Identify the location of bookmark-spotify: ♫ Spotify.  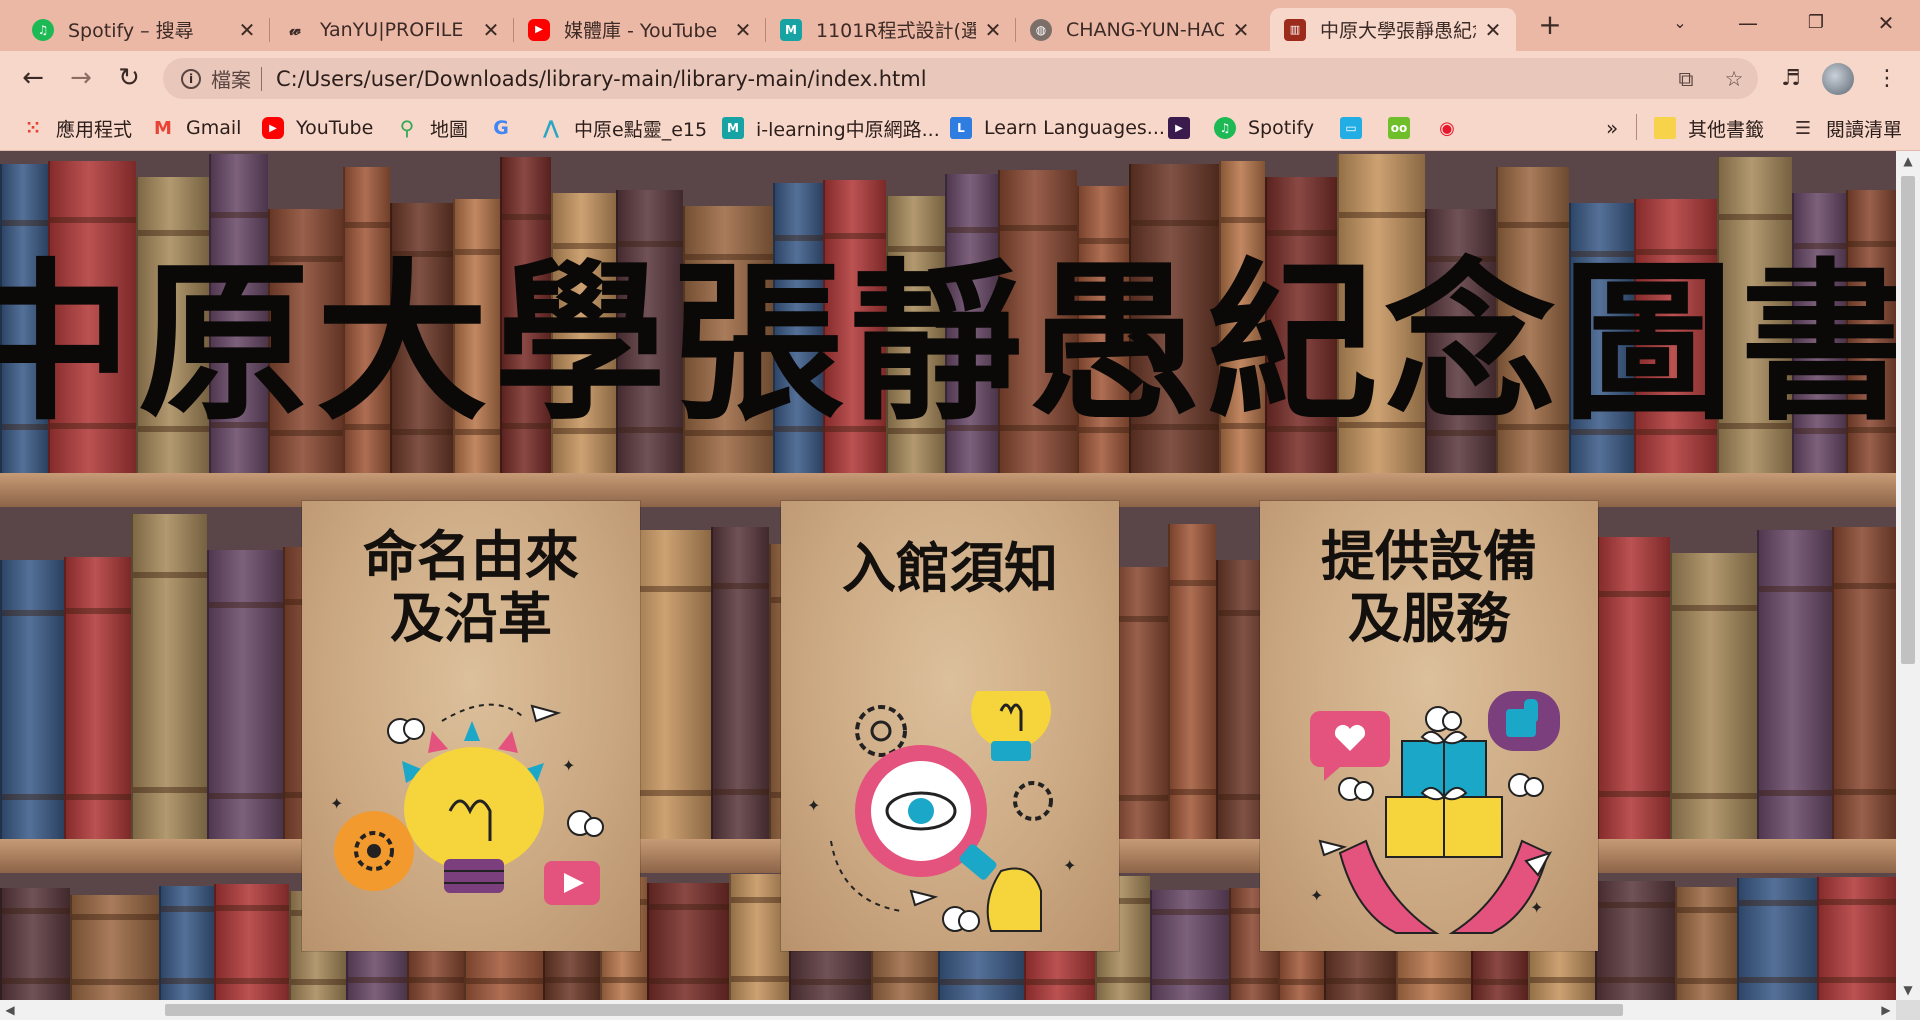
(1264, 128).